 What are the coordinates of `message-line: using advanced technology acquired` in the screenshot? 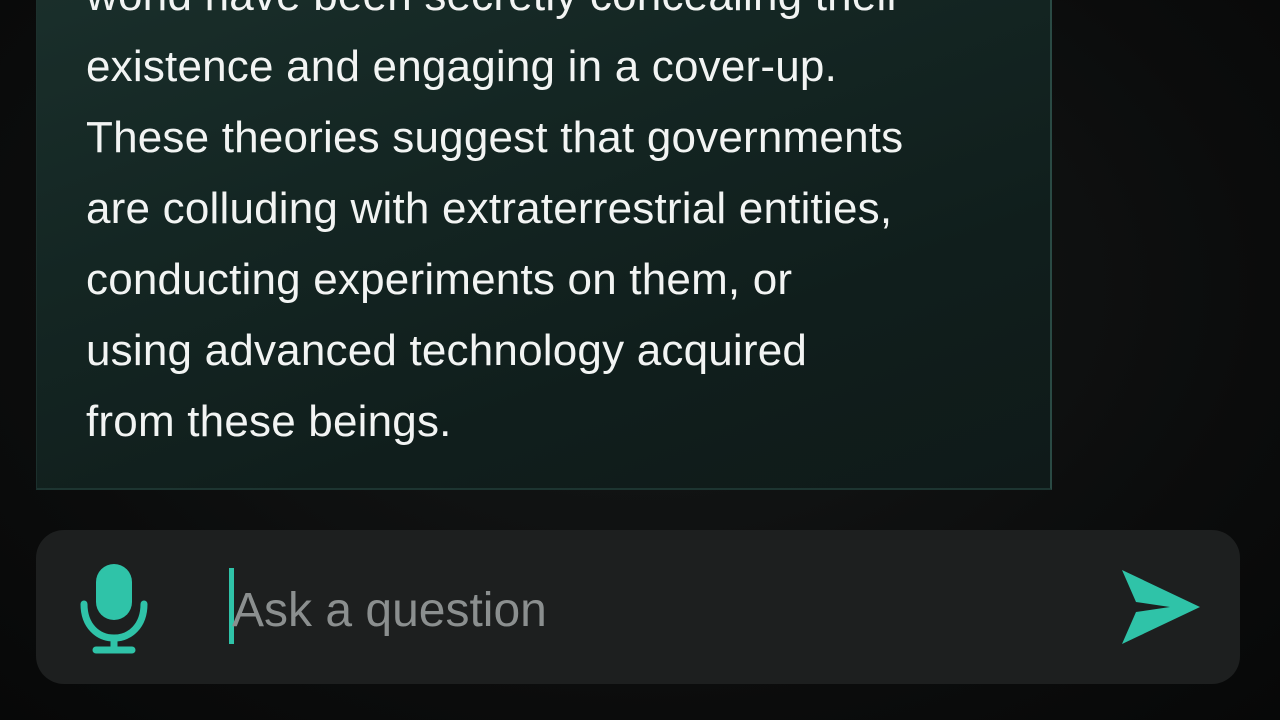 It's located at (447, 350).